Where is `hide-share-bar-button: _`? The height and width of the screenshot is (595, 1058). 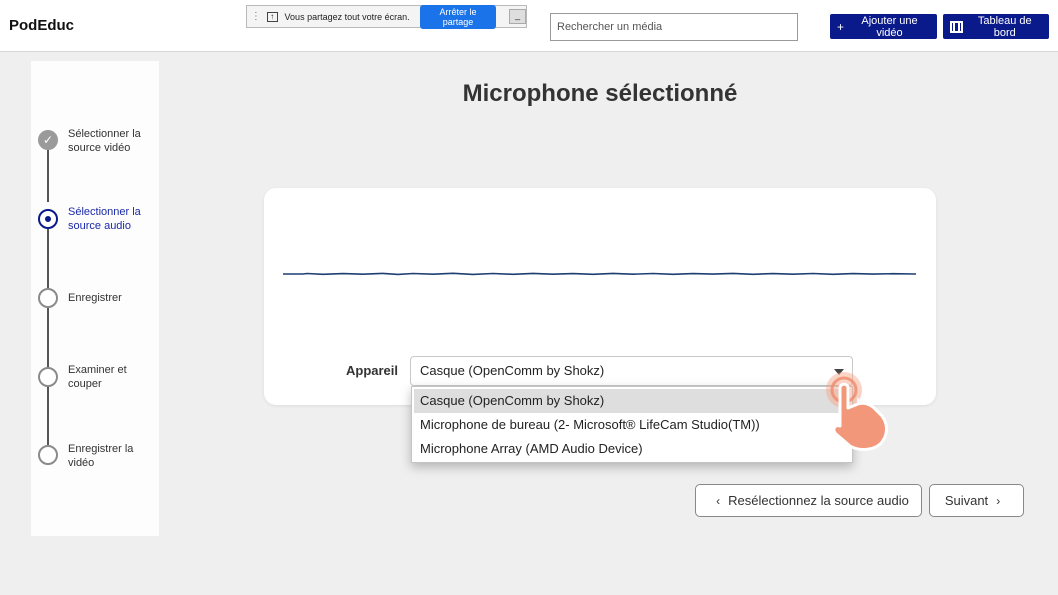
hide-share-bar-button: _ is located at coordinates (517, 16).